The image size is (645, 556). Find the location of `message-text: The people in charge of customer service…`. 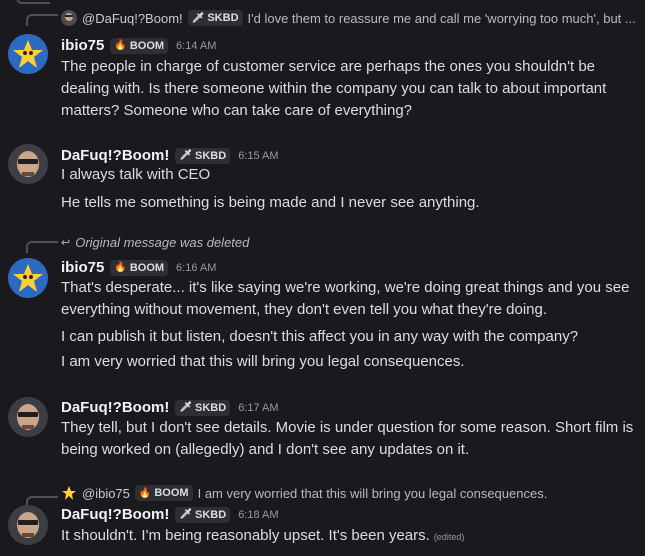

message-text: The people in charge of customer service… is located at coordinates (334, 88).